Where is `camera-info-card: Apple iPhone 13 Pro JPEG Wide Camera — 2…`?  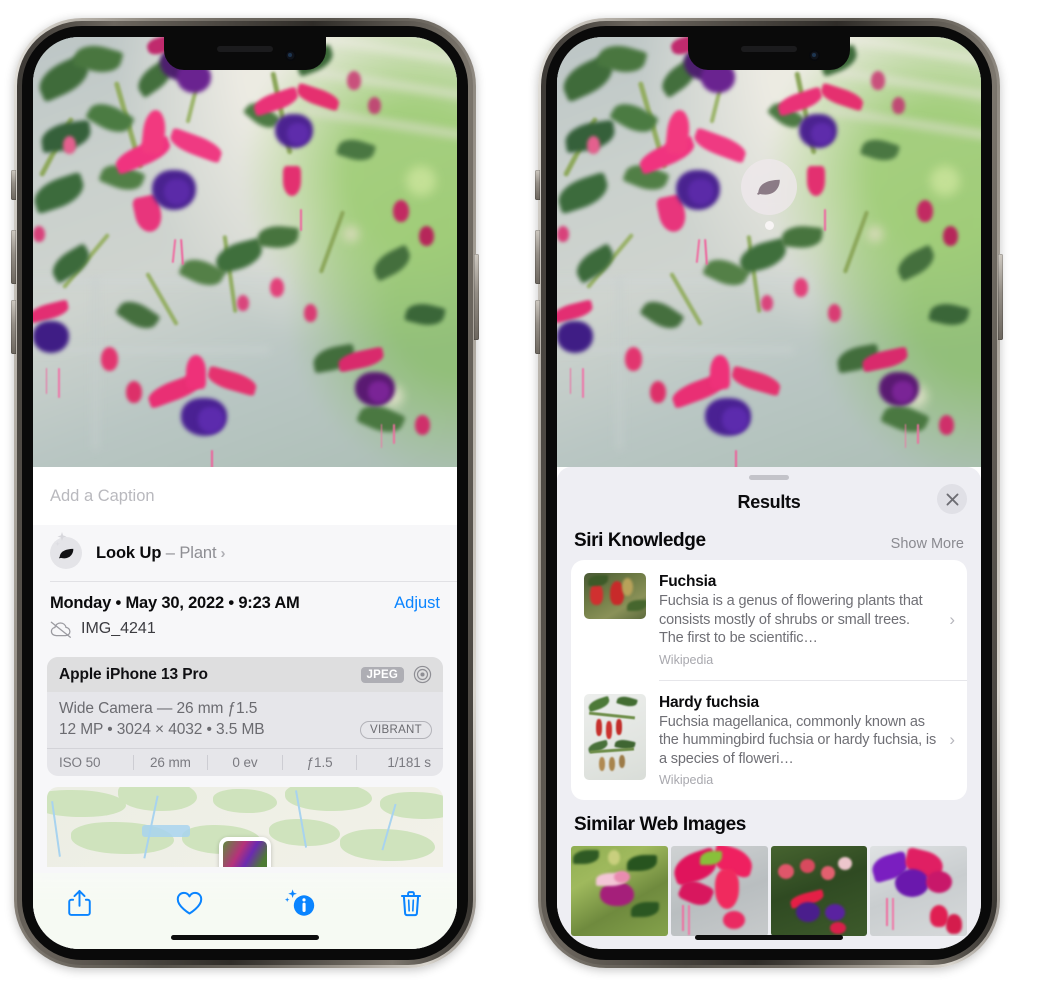 camera-info-card: Apple iPhone 13 Pro JPEG Wide Camera — 2… is located at coordinates (245, 716).